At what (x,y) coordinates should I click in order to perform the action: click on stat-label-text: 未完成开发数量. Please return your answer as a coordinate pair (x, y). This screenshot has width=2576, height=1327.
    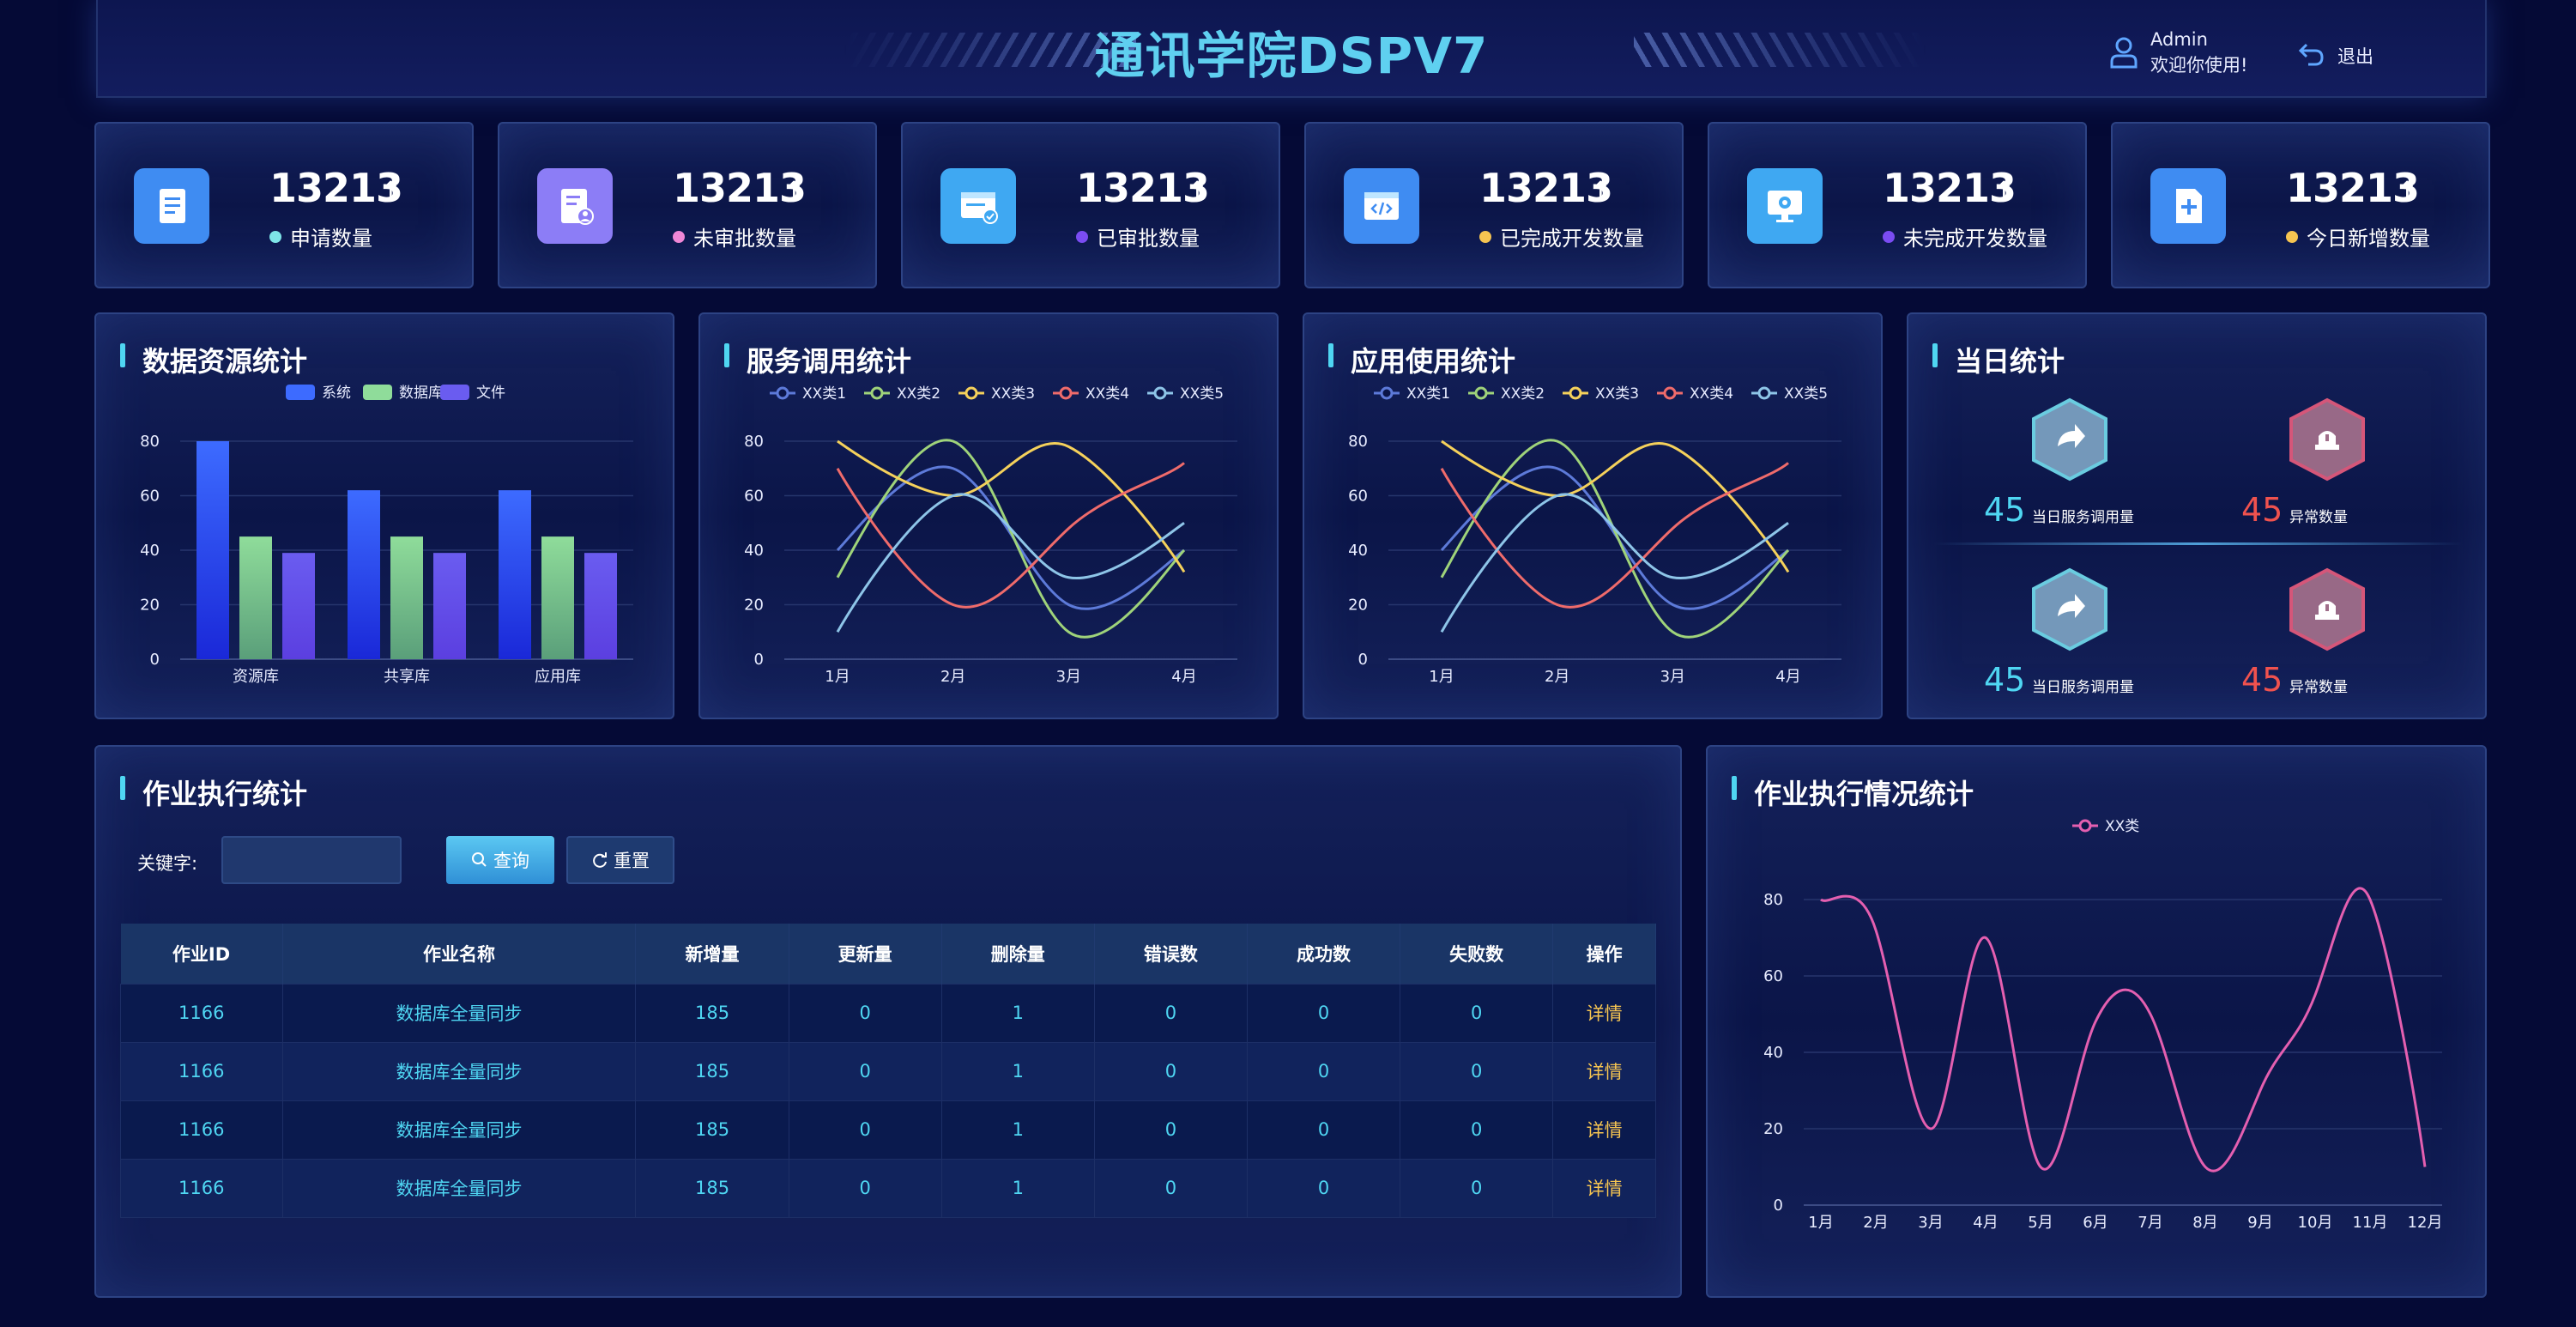
    Looking at the image, I should click on (1975, 239).